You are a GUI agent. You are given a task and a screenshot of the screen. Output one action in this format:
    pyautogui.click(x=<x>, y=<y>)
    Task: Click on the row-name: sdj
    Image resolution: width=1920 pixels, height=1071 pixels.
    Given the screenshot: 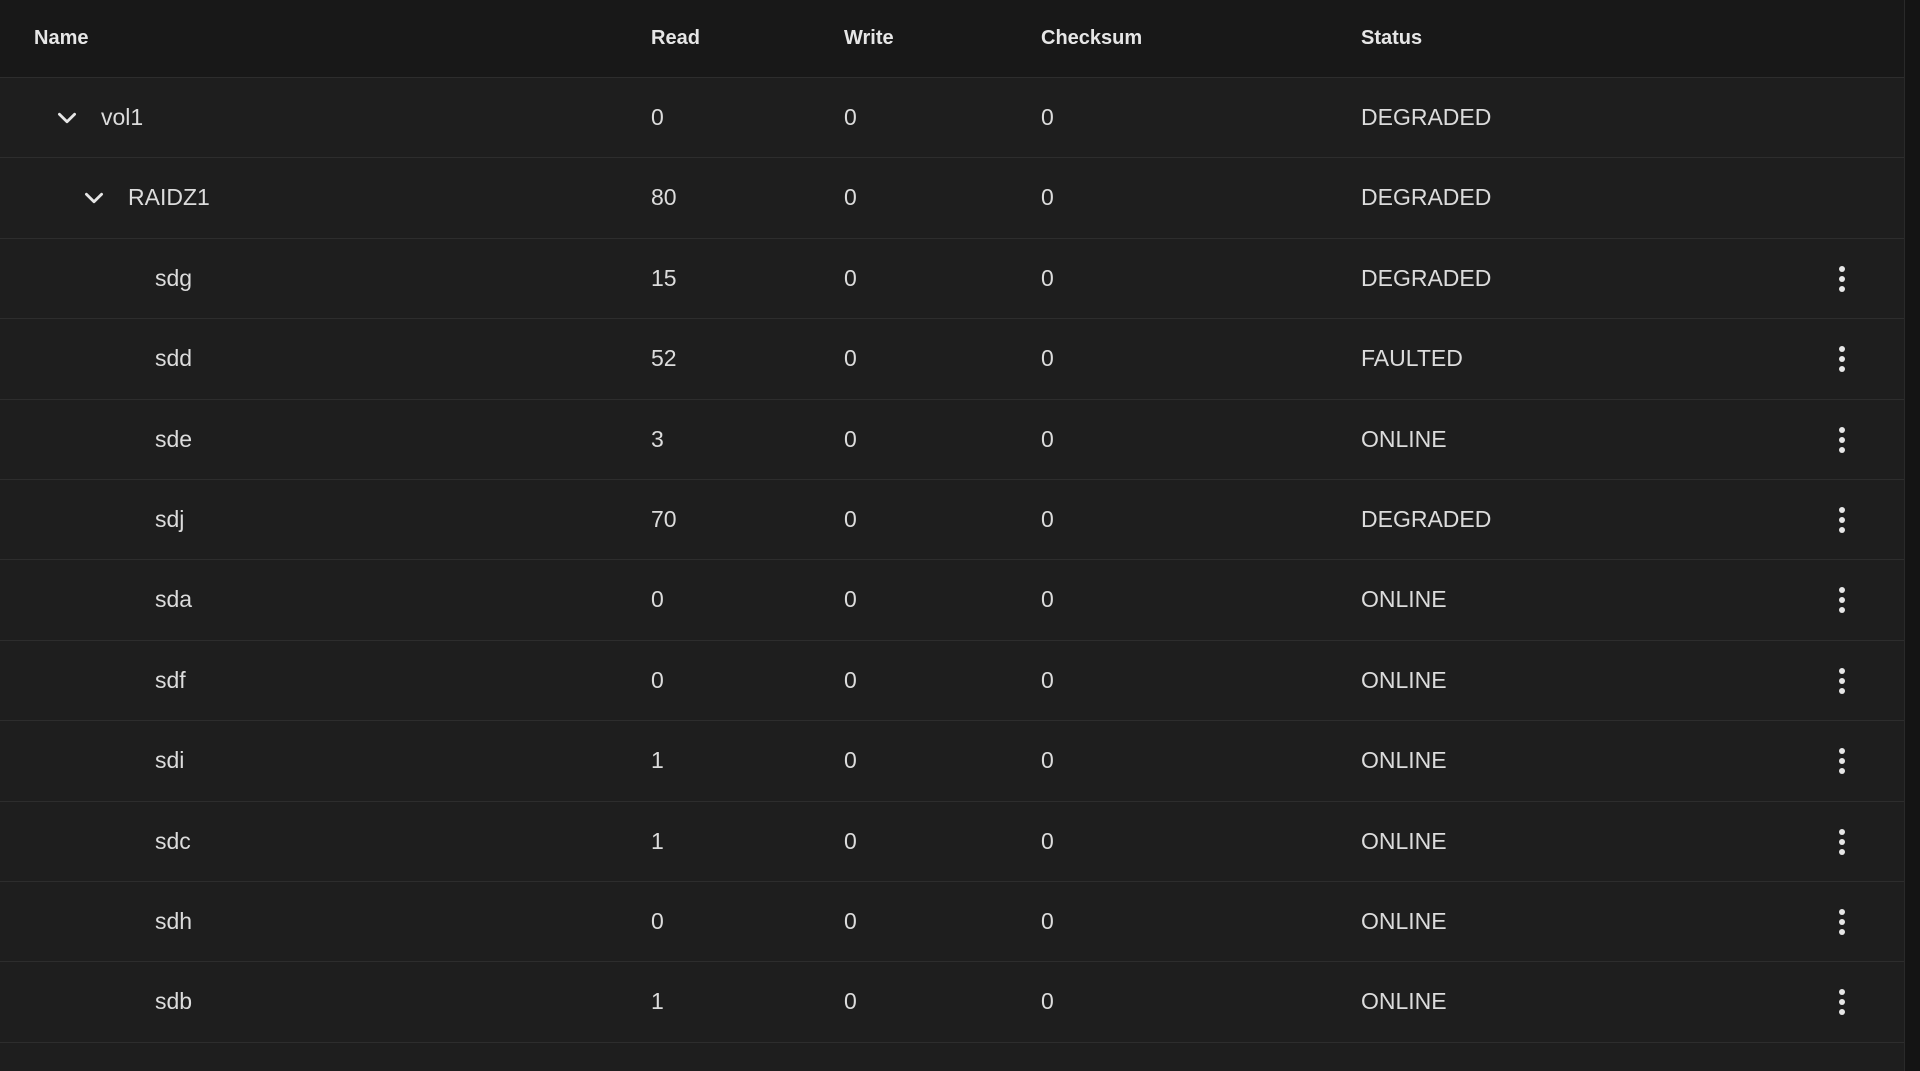 What is the action you would take?
    pyautogui.click(x=170, y=518)
    